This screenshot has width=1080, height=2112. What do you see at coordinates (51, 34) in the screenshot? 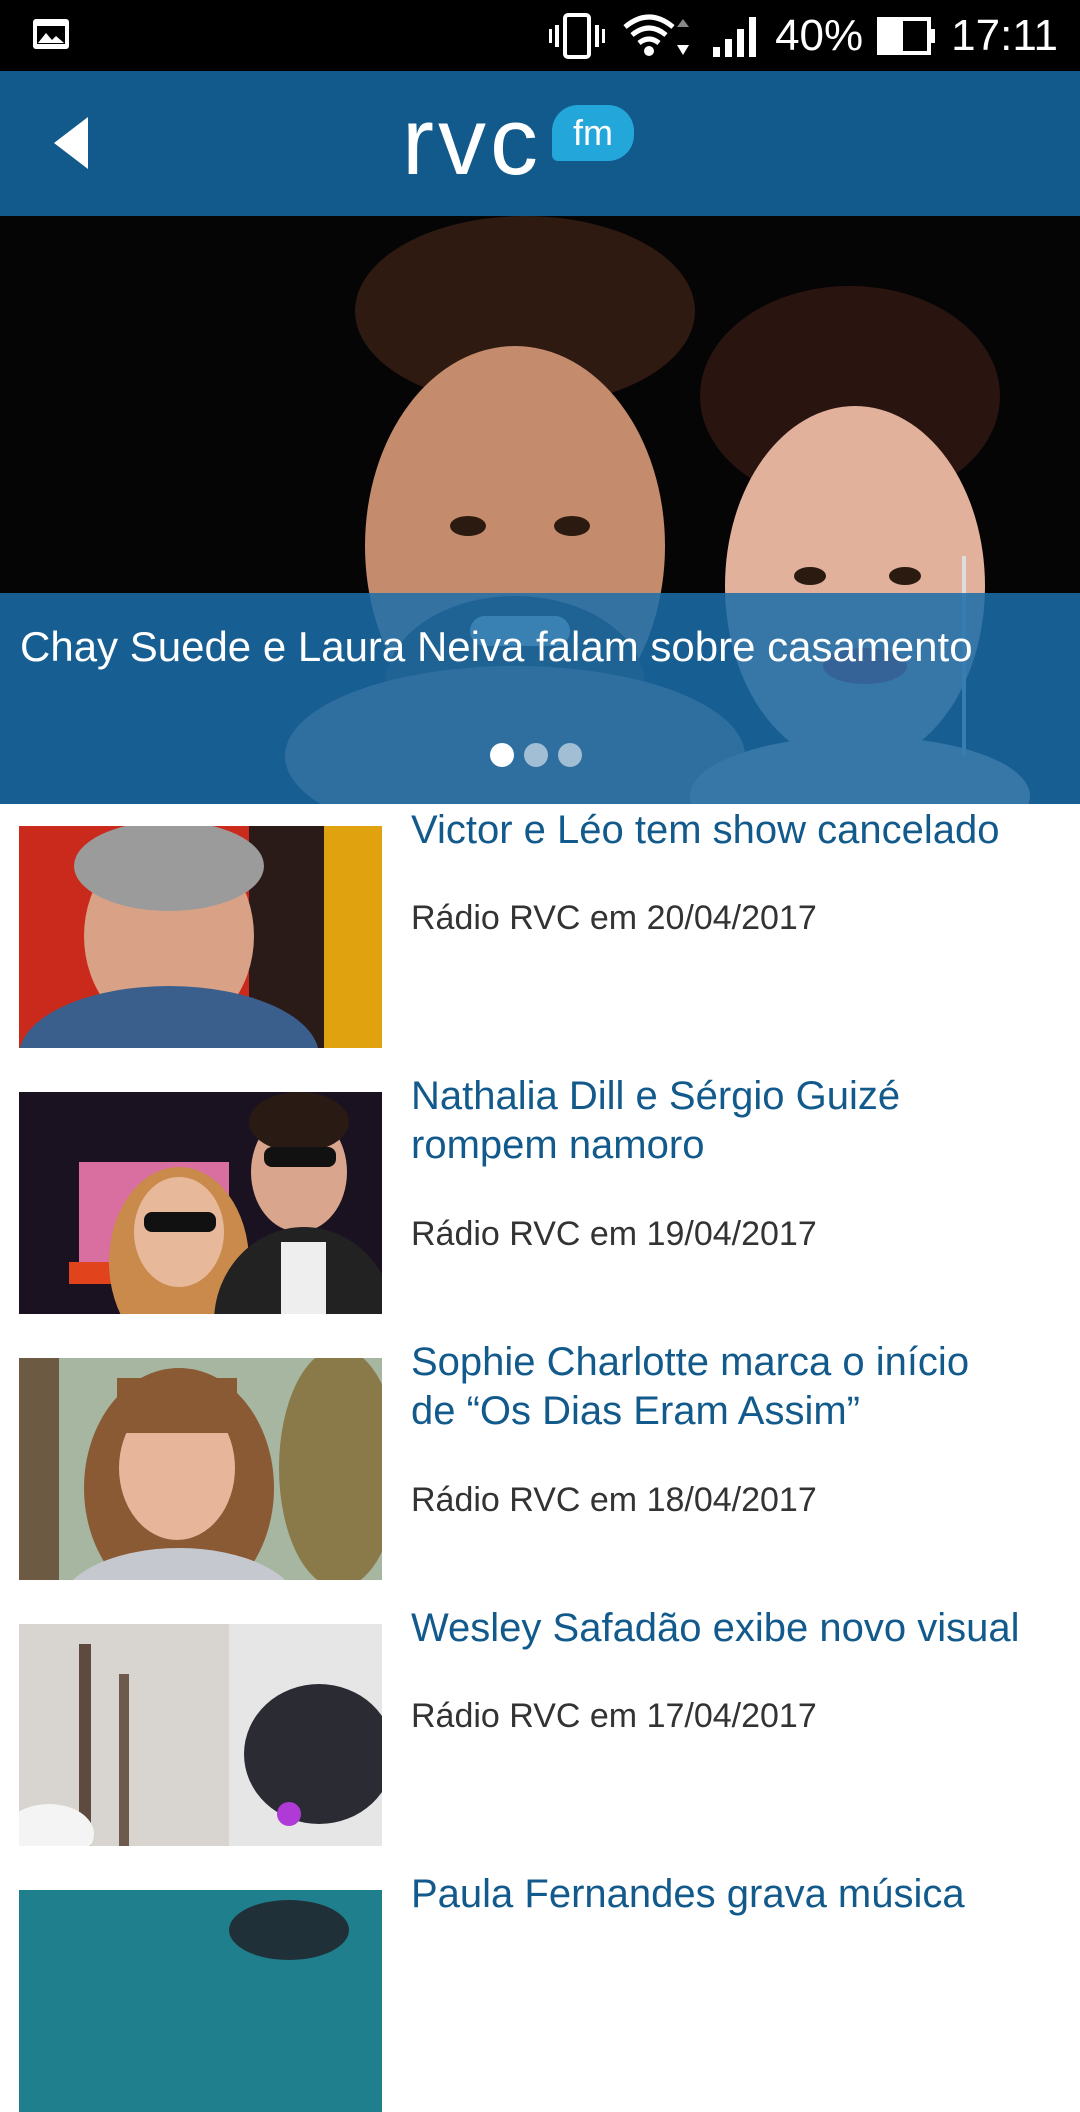
I see `gallery-notification-icon` at bounding box center [51, 34].